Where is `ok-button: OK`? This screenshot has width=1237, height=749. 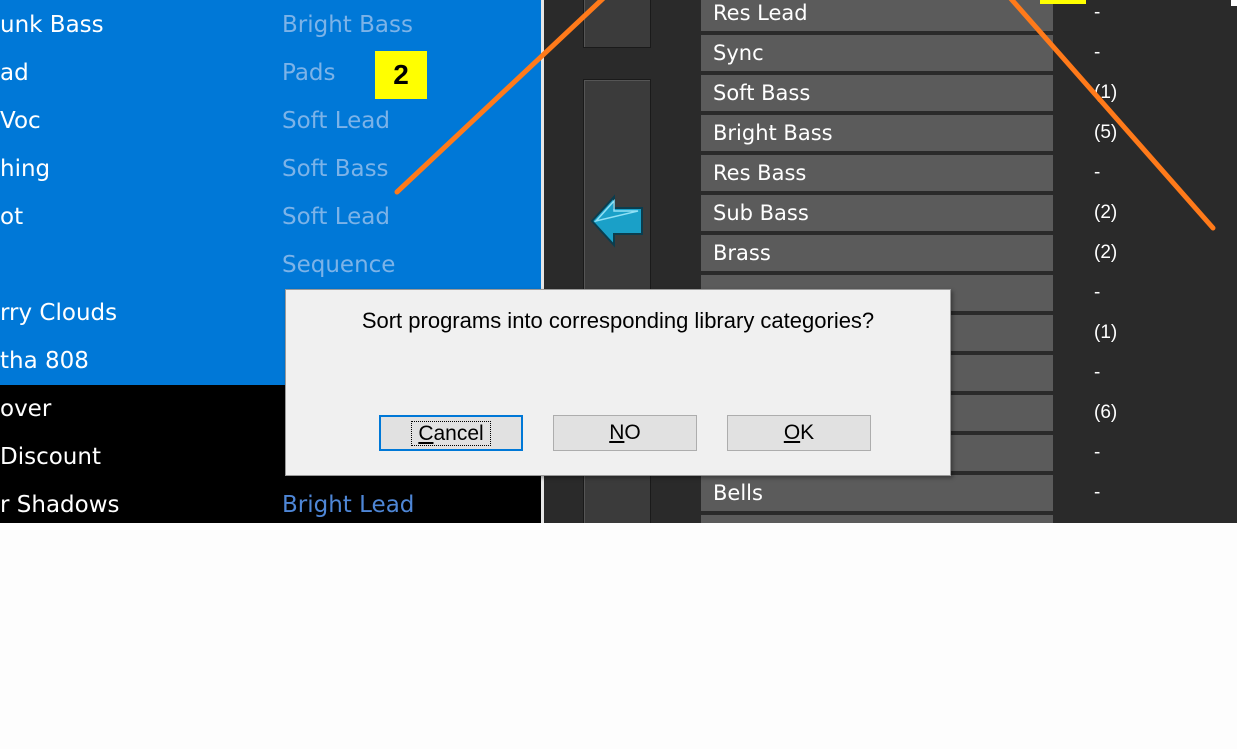 ok-button: OK is located at coordinates (799, 433).